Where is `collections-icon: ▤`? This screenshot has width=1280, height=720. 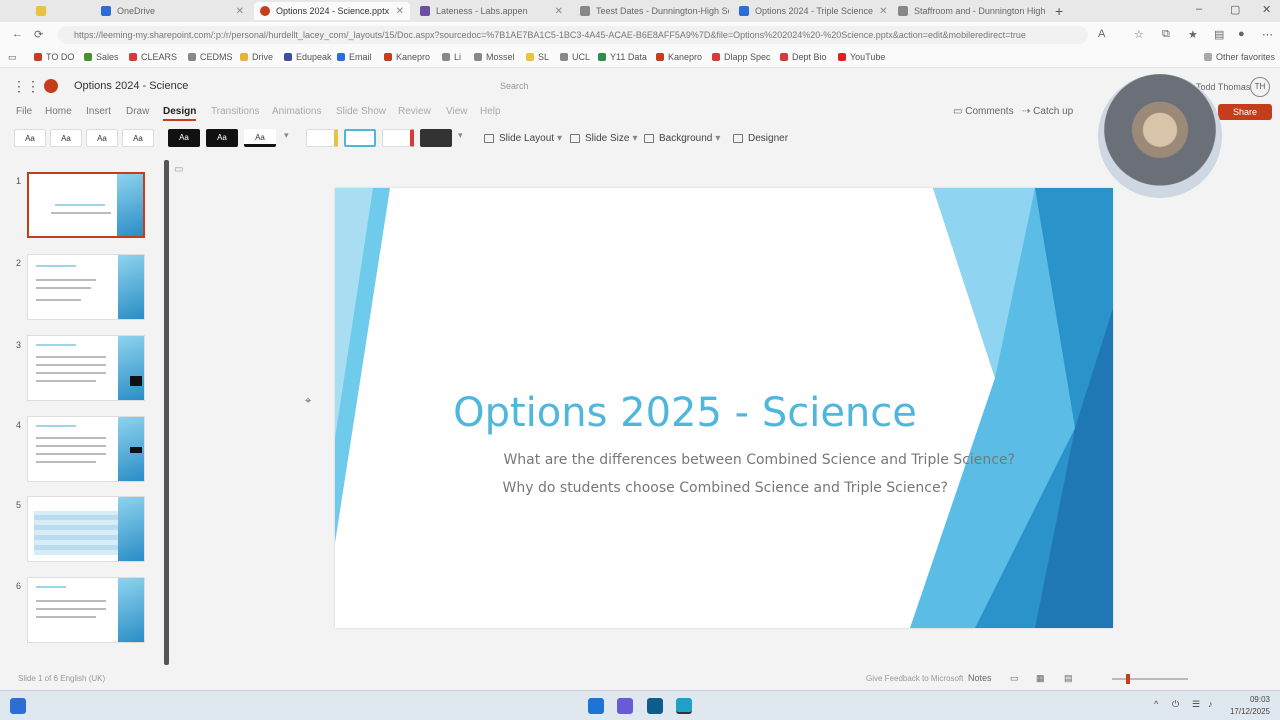 collections-icon: ▤ is located at coordinates (1219, 34).